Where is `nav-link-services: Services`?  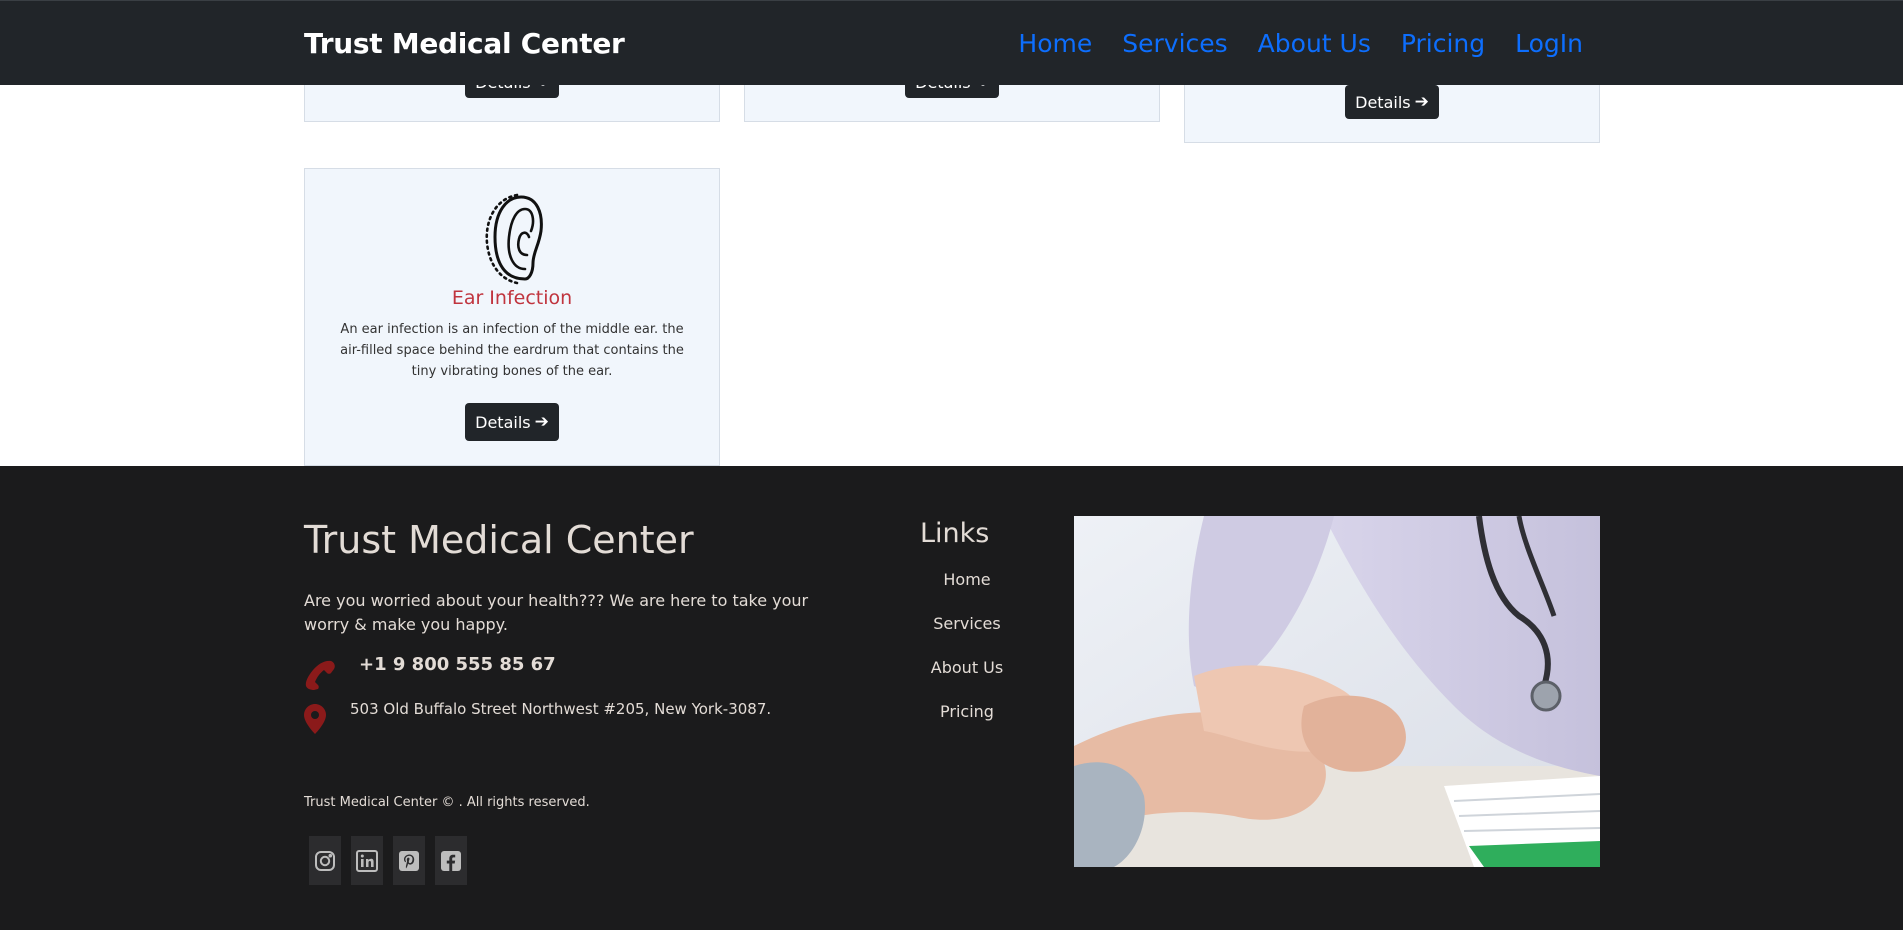
nav-link-services: Services is located at coordinates (1174, 43).